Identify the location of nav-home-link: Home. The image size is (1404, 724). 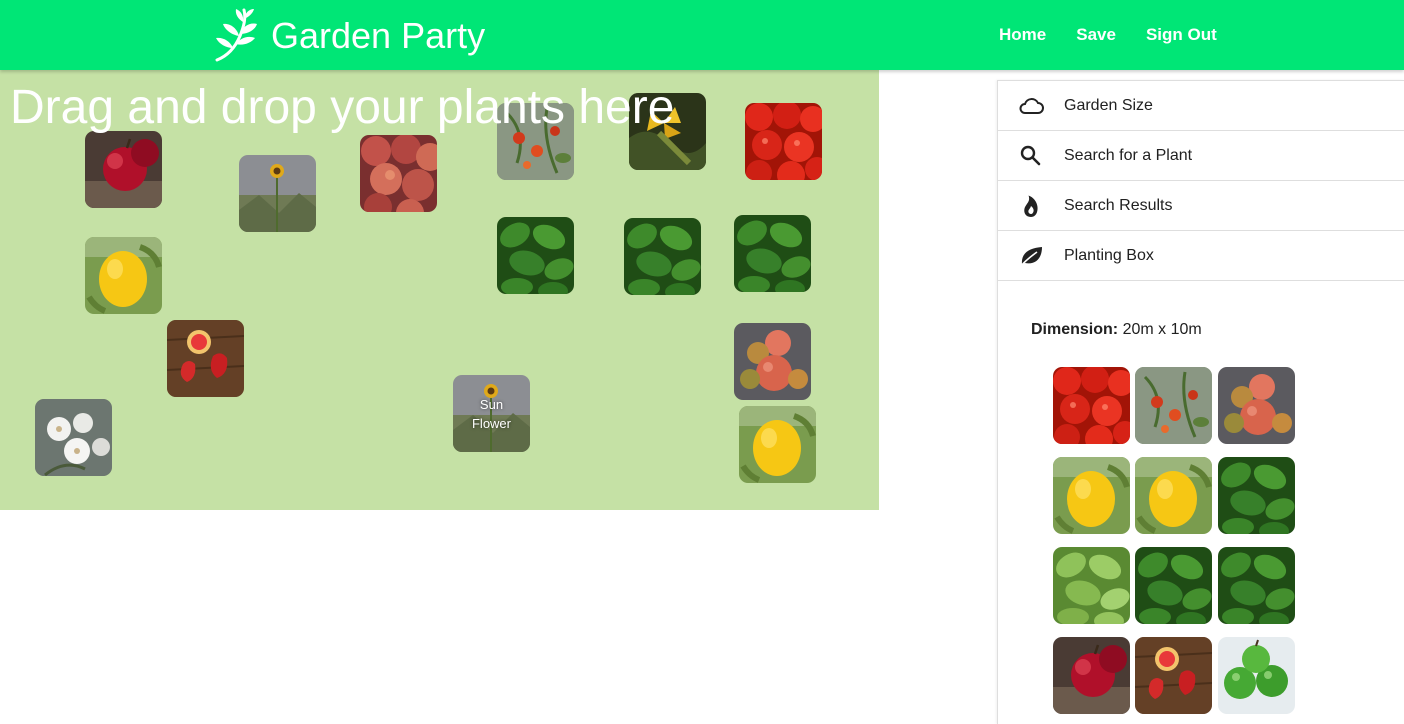
(1022, 35).